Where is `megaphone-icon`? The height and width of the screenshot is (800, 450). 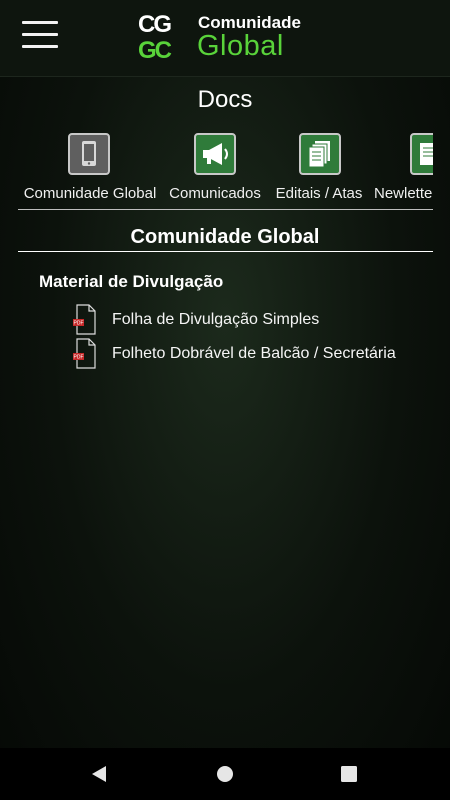 megaphone-icon is located at coordinates (215, 154).